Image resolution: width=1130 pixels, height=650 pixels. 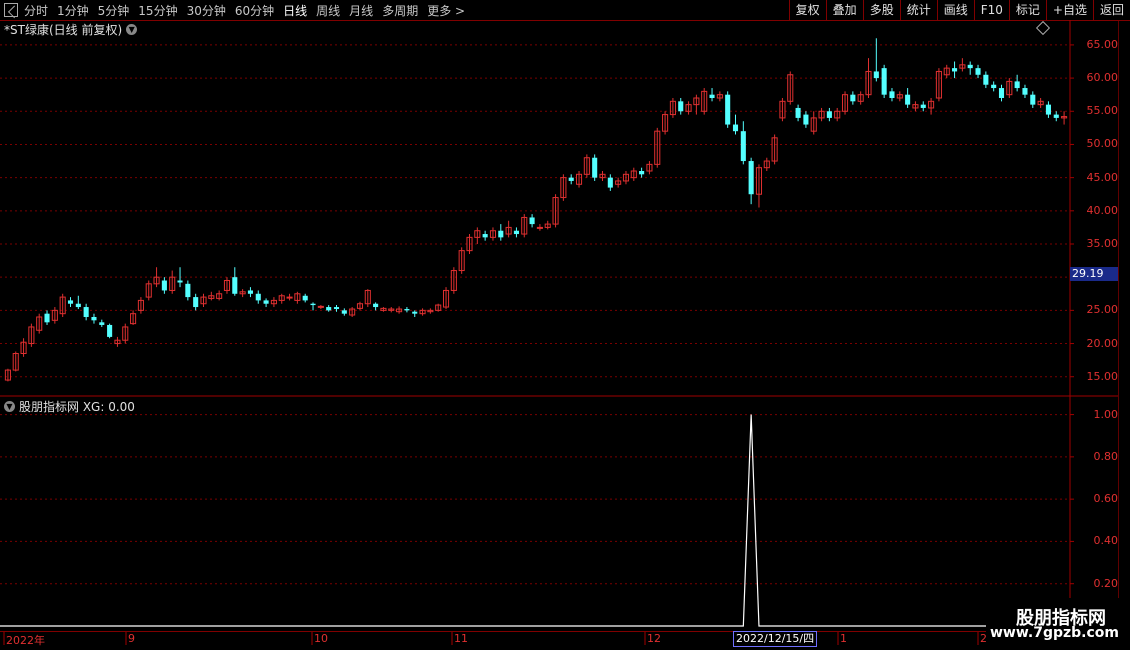 What do you see at coordinates (535, 639) in the screenshot?
I see `date-axis: 2022年 9 10 11 12 1 2` at bounding box center [535, 639].